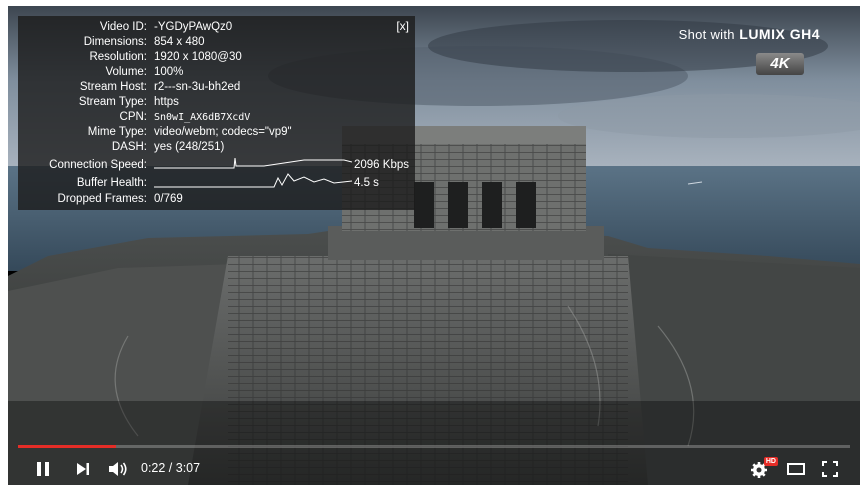 This screenshot has height=487, width=862. Describe the element at coordinates (197, 87) in the screenshot. I see `stat-value: r2---sn-3u-bh2ed` at that location.